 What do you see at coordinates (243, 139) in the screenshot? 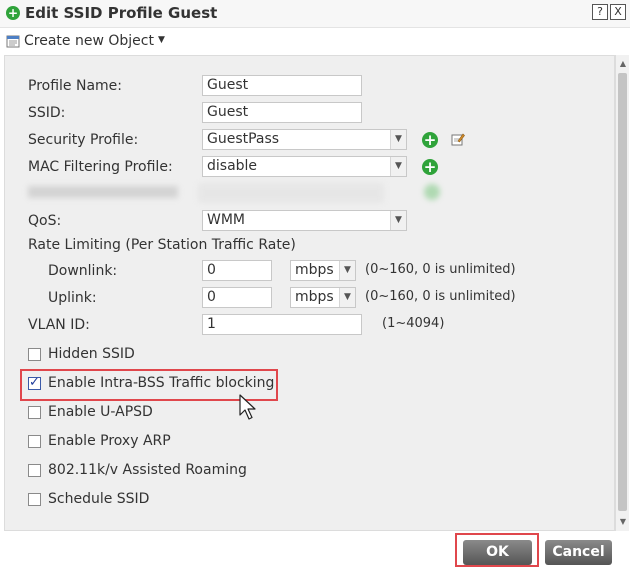
I see `security-profile-value: GuestPass` at bounding box center [243, 139].